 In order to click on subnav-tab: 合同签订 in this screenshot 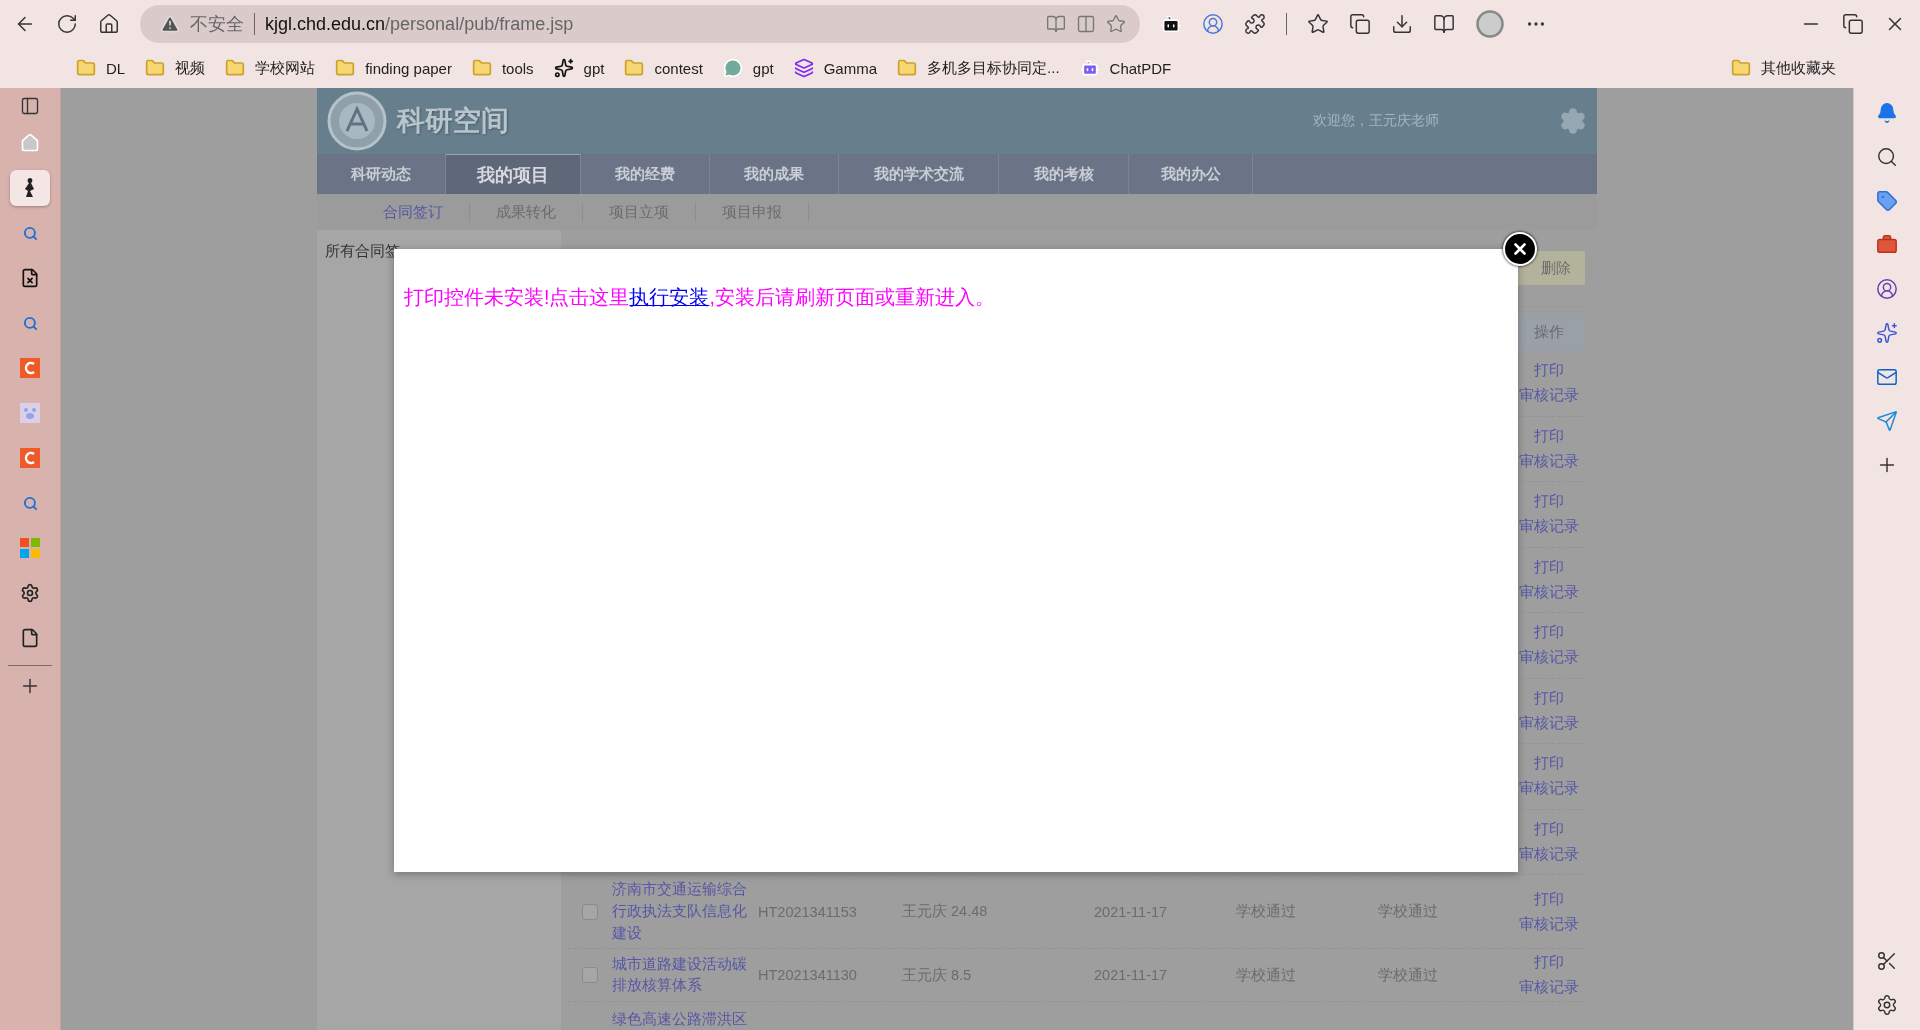, I will do `click(413, 212)`.